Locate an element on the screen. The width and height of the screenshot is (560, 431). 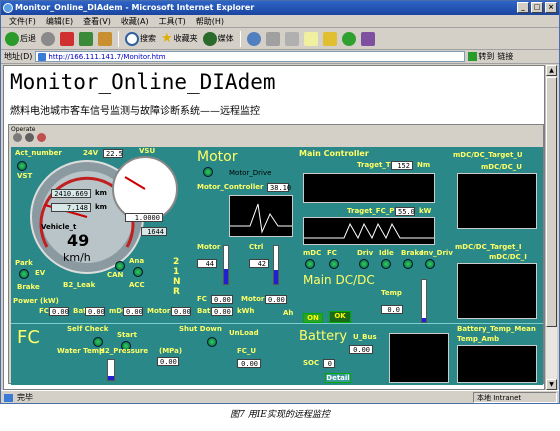
fc-heading: FC is located at coordinates (28, 337).